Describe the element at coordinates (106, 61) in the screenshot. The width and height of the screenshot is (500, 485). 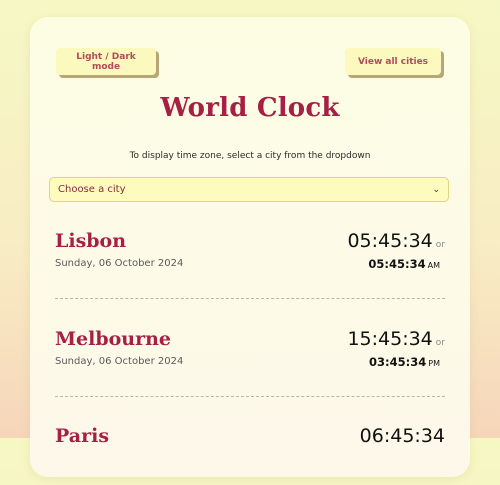
I see `light-dark-mode-button: Light / Dark mode` at that location.